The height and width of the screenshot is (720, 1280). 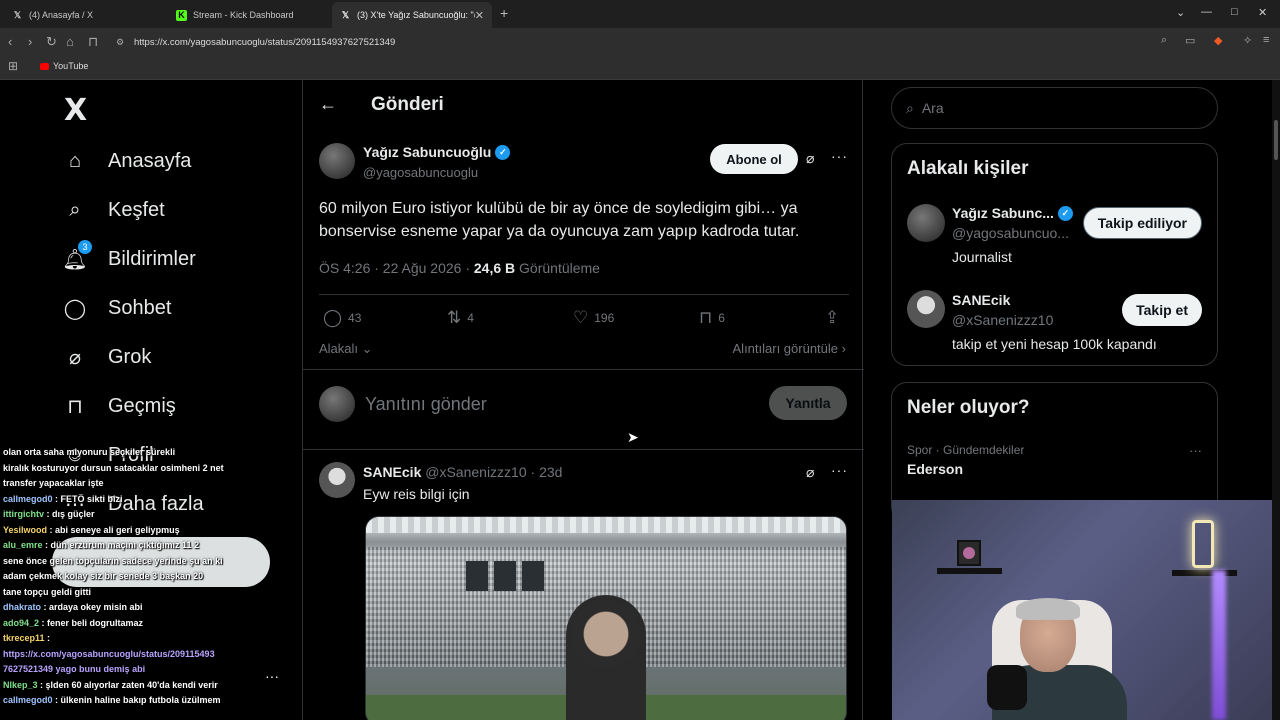 I want to click on tab-list-chevron-icon: ⌄, so click(x=1180, y=12).